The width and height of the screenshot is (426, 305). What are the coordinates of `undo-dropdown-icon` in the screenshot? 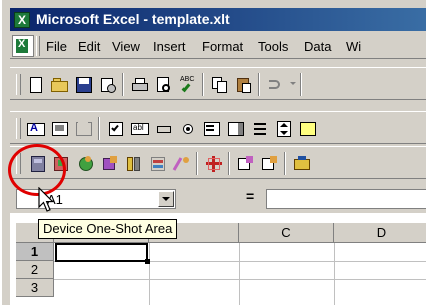 It's located at (293, 83).